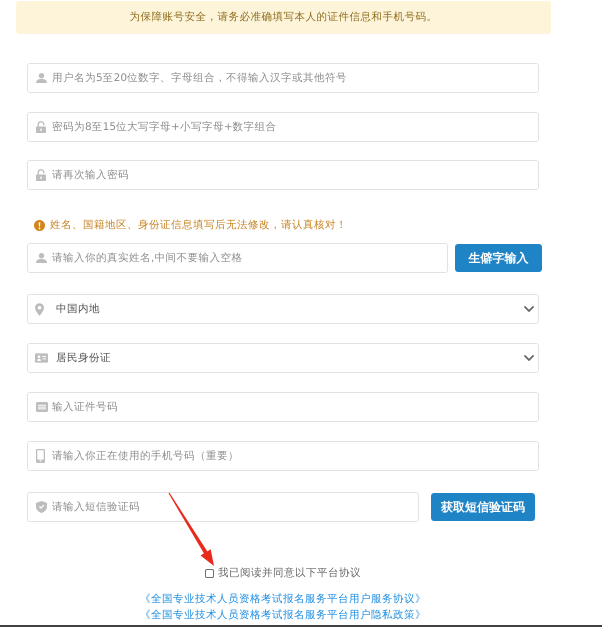 The height and width of the screenshot is (627, 602). What do you see at coordinates (283, 456) in the screenshot?
I see `phone-field: 请输入你正在使用的手机号码（重要）` at bounding box center [283, 456].